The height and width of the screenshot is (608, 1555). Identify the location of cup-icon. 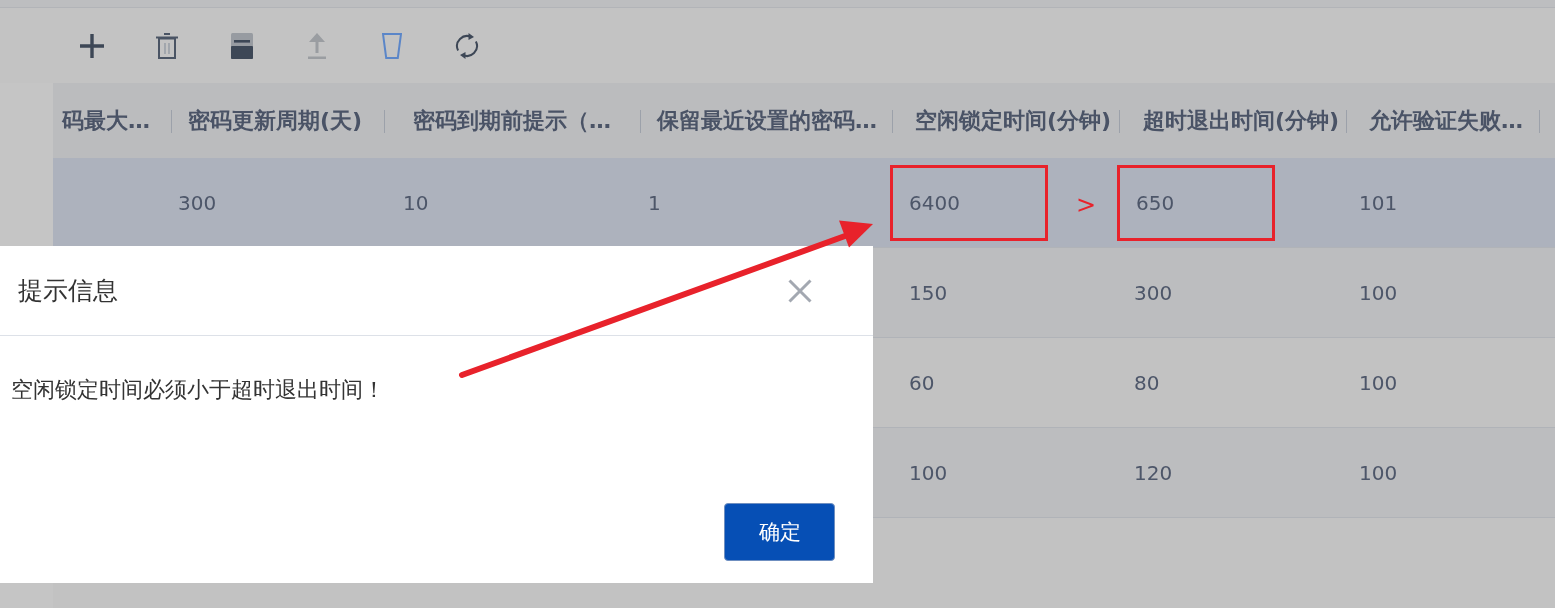
(392, 45).